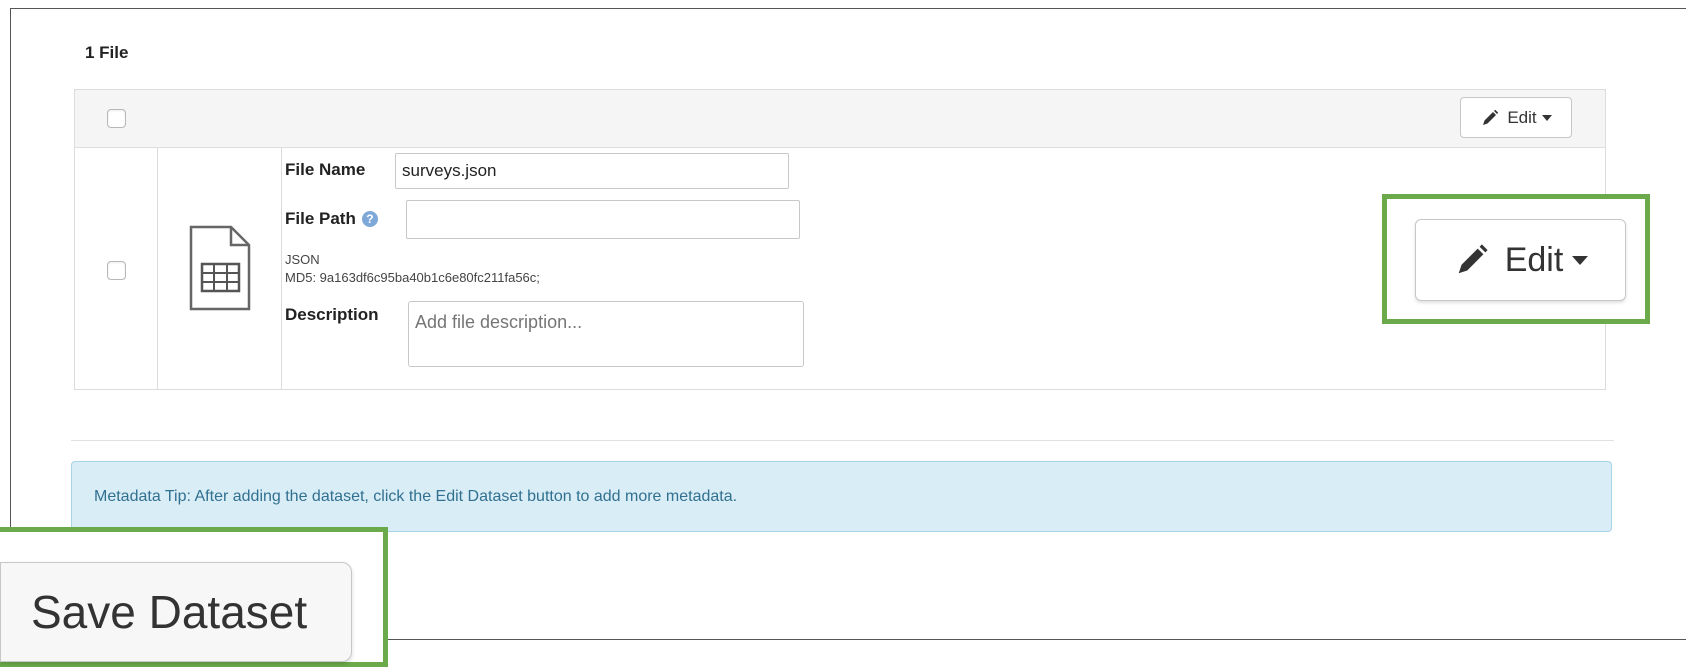  I want to click on table-header: Edit, so click(840, 119).